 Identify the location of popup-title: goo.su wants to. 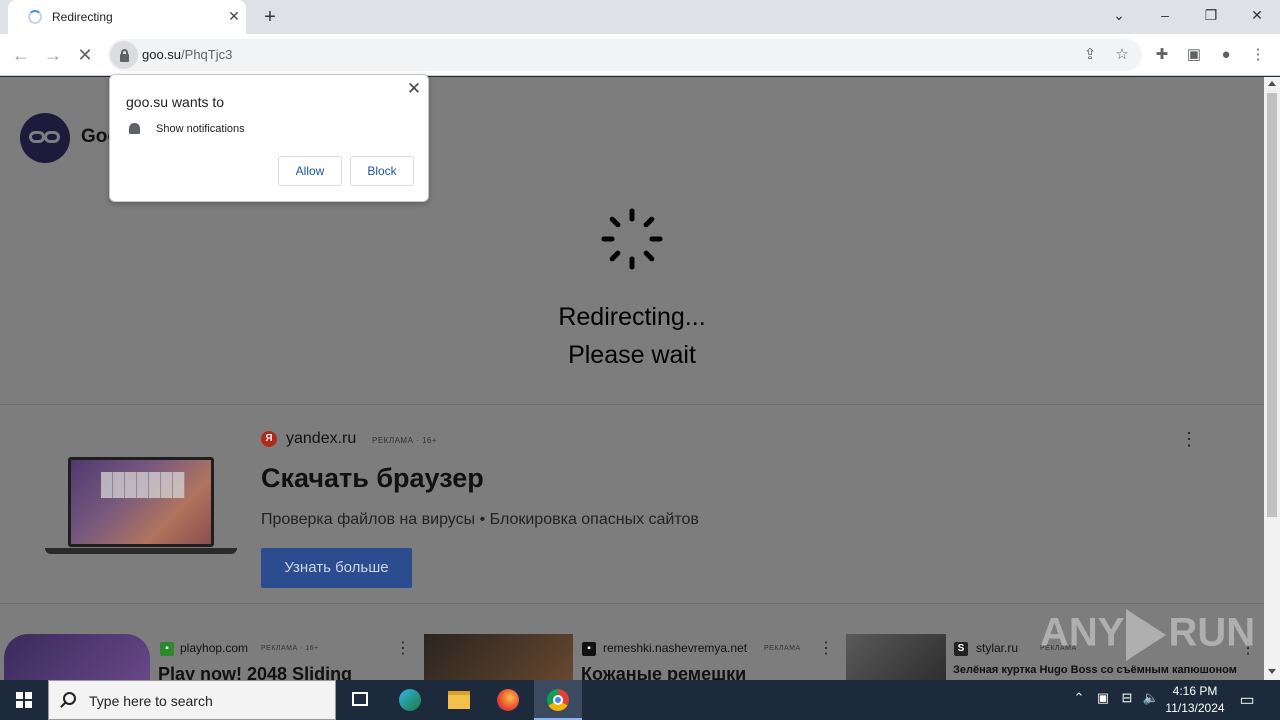
(175, 102).